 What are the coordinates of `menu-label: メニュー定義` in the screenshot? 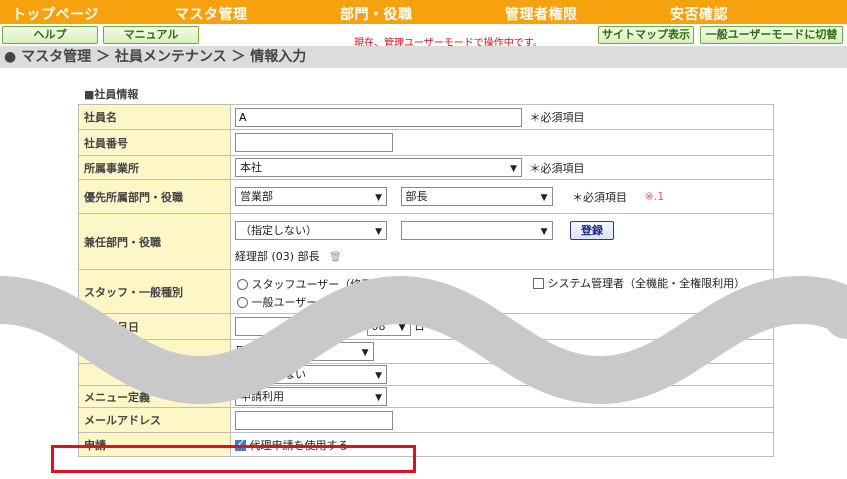 It's located at (154, 396).